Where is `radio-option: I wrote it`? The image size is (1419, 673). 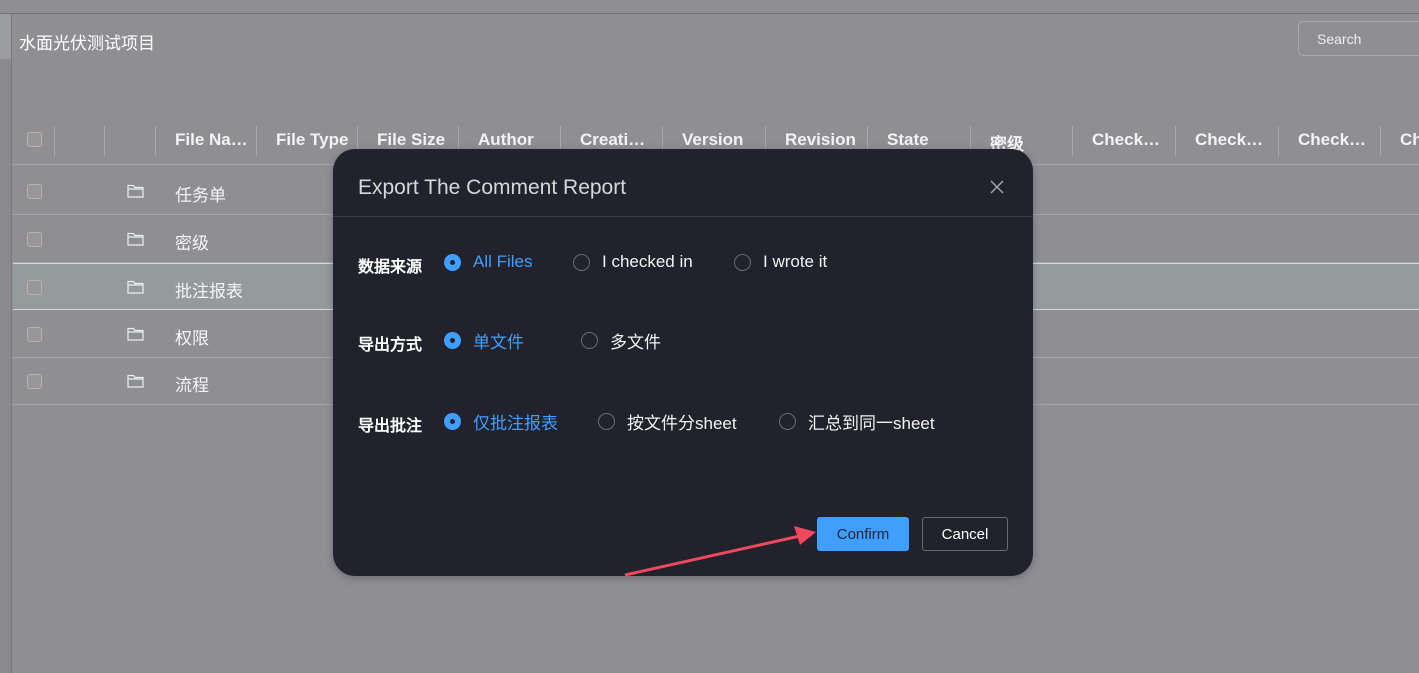
radio-option: I wrote it is located at coordinates (780, 262).